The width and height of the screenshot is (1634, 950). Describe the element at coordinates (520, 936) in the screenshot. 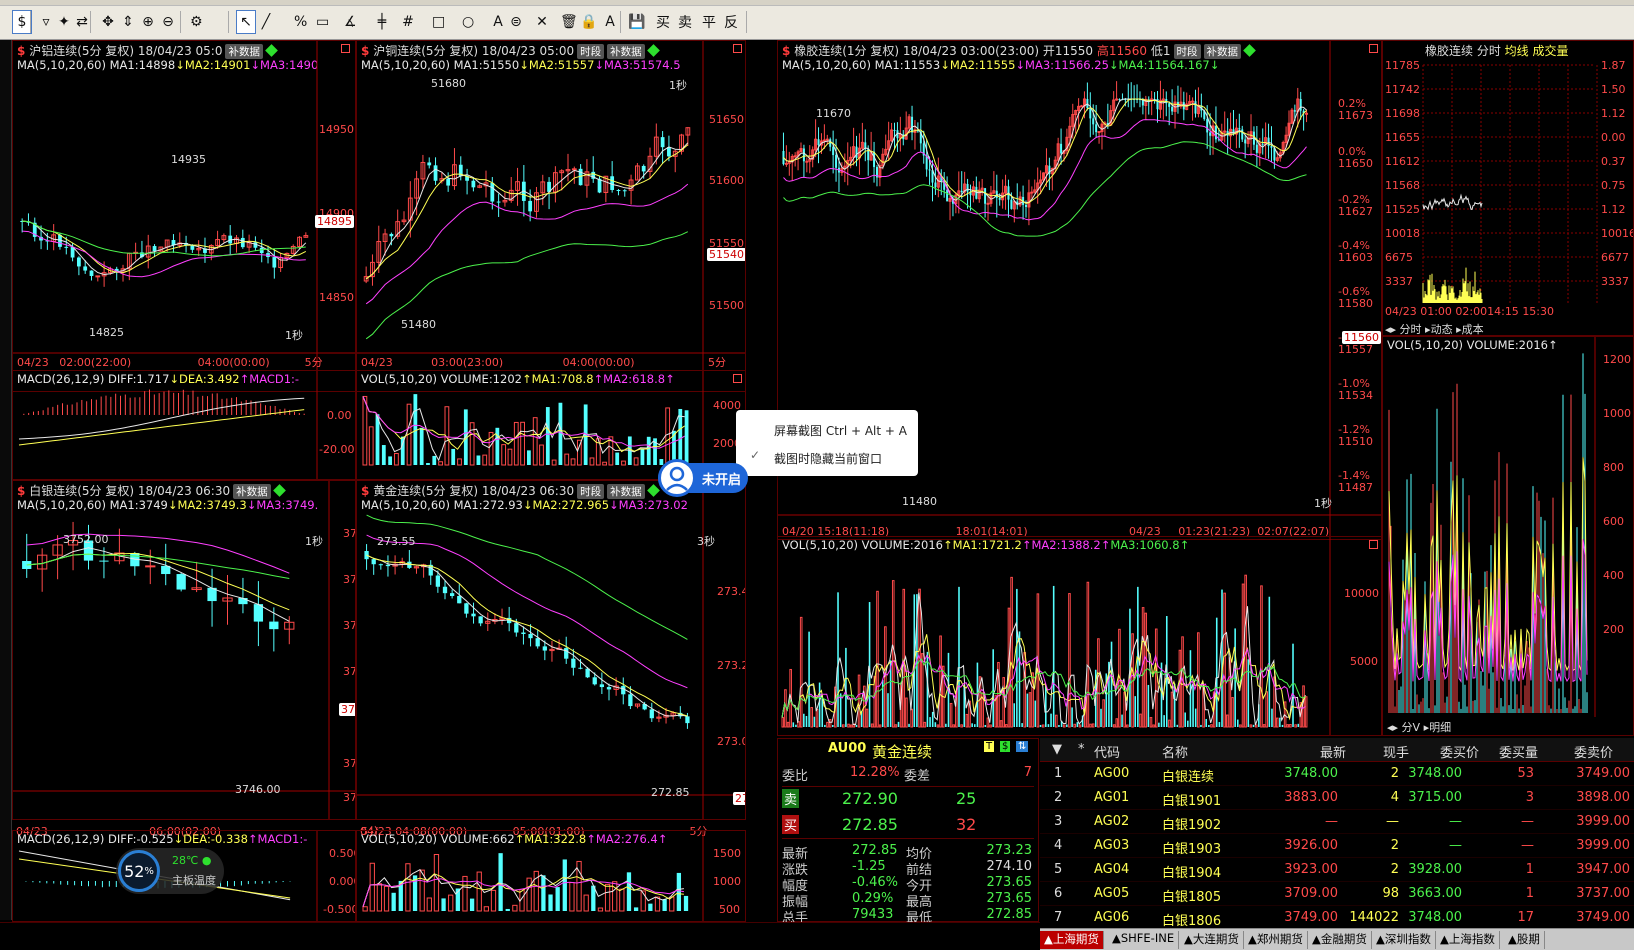

I see `sub-tab-strip` at that location.